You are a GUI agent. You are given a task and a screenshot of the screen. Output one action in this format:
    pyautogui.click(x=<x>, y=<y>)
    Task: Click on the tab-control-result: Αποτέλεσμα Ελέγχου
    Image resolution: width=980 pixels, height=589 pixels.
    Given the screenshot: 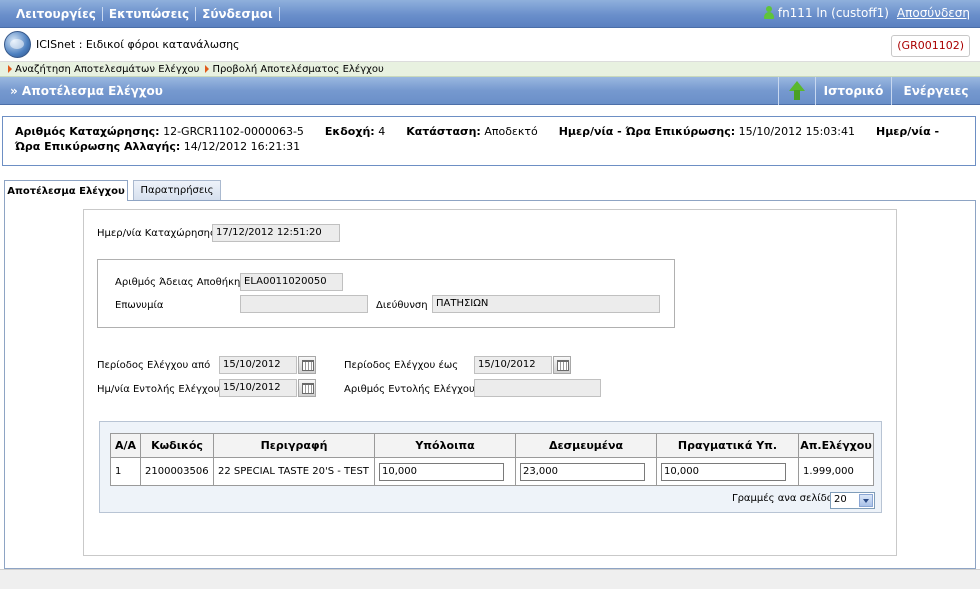 What is the action you would take?
    pyautogui.click(x=66, y=190)
    